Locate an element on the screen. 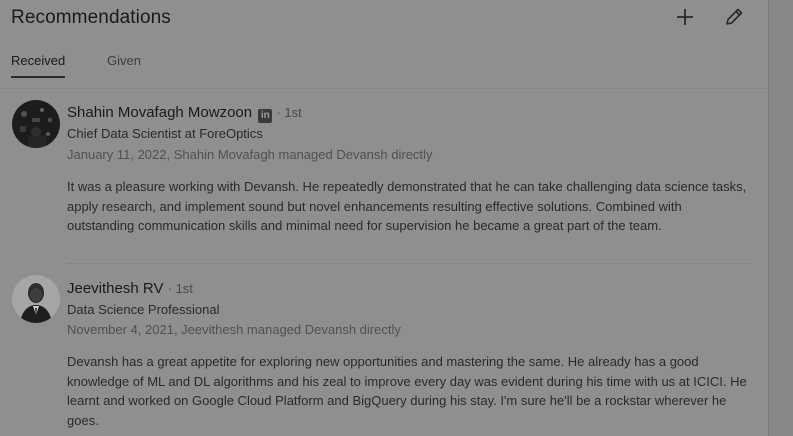 The image size is (793, 436). pencil-icon is located at coordinates (734, 16).